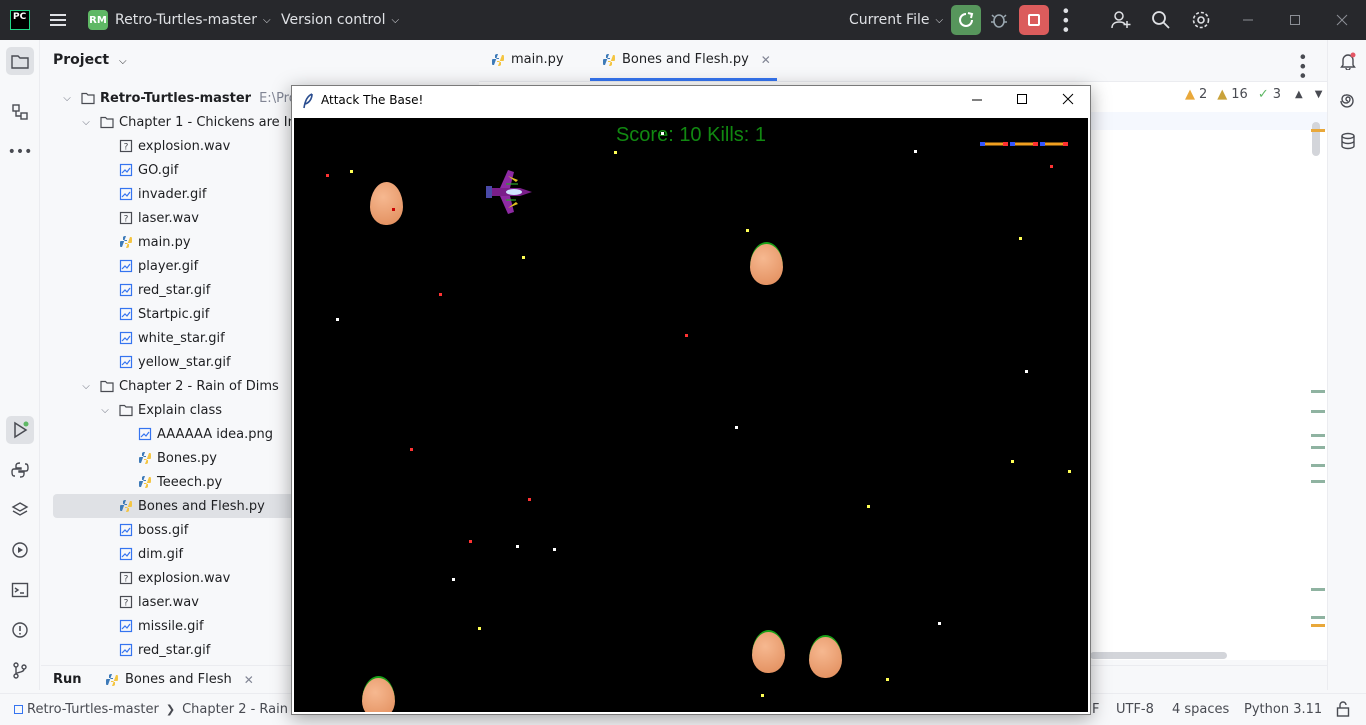 This screenshot has height=725, width=1366. What do you see at coordinates (527, 59) in the screenshot?
I see `tab-main-py: main.py` at bounding box center [527, 59].